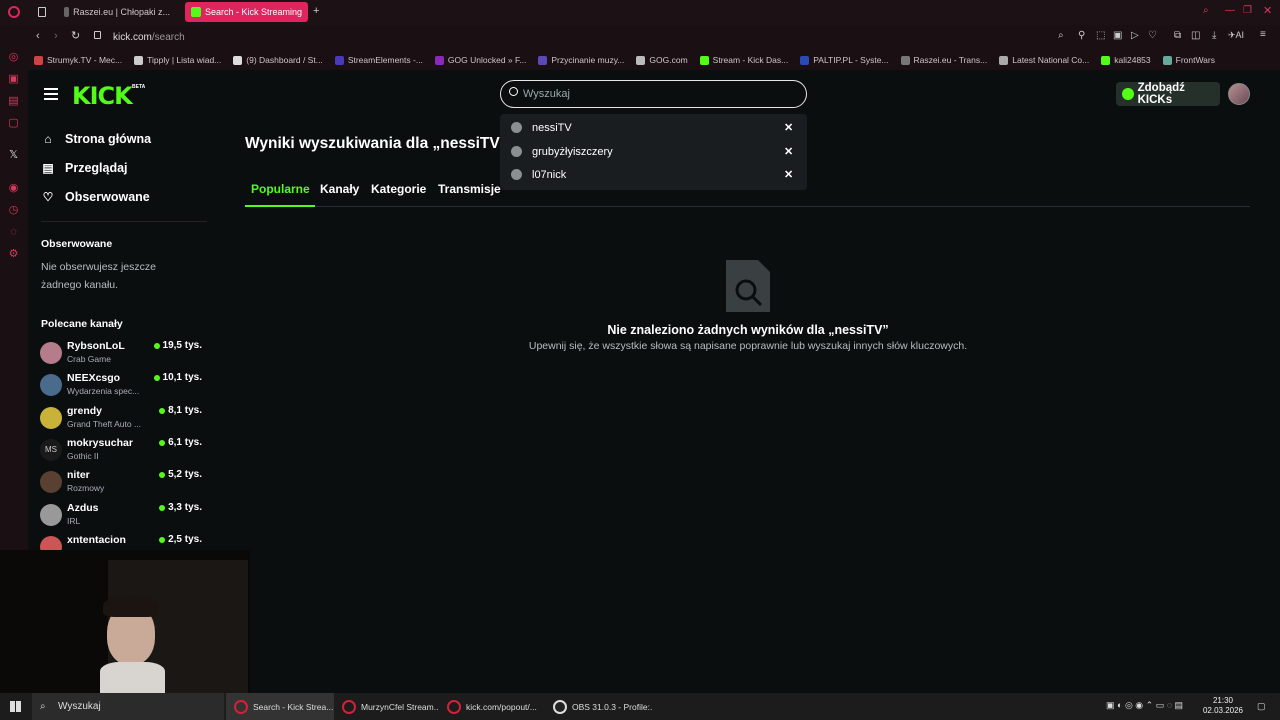 This screenshot has width=1280, height=720. I want to click on menu-icon: ≡, so click(1263, 34).